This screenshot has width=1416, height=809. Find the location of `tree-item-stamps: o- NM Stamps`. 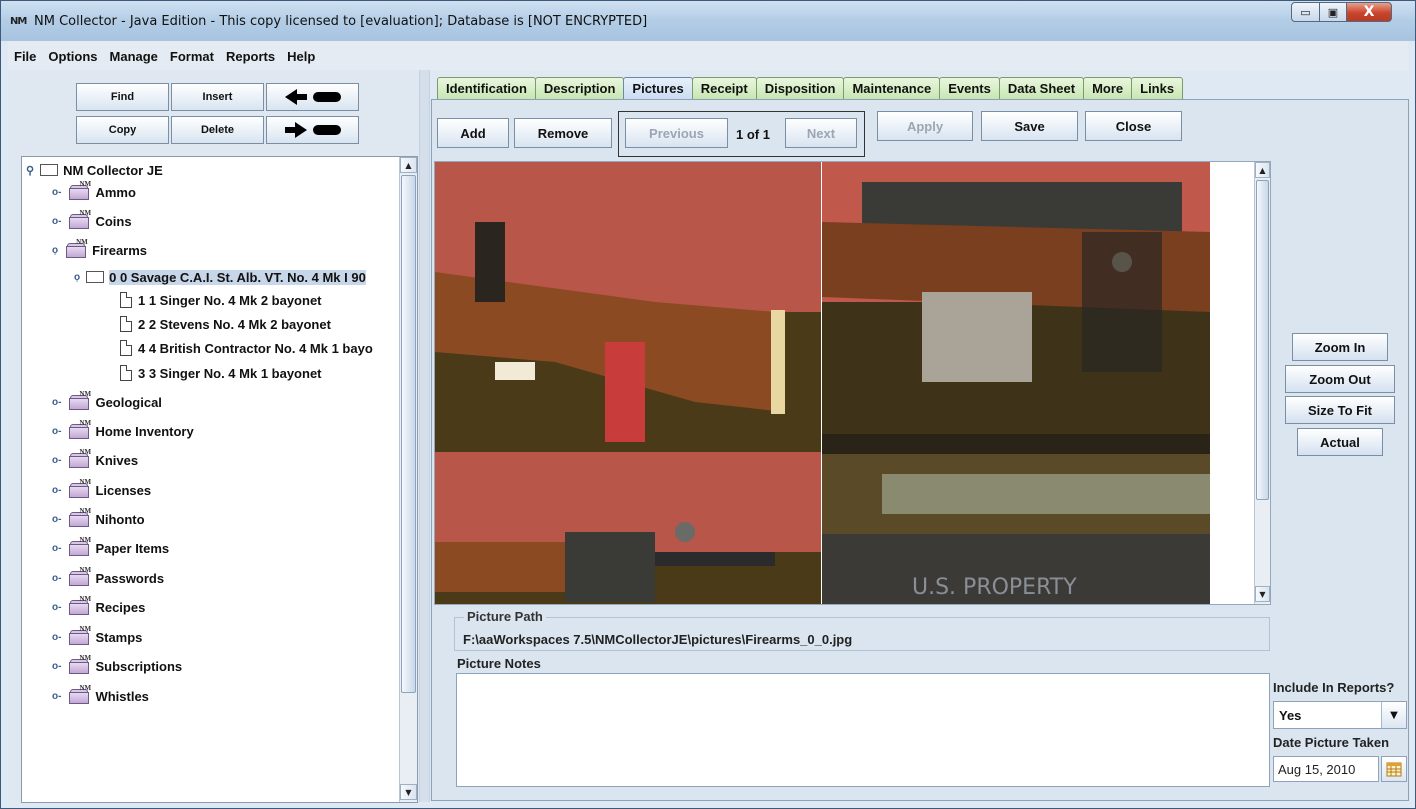

tree-item-stamps: o- NM Stamps is located at coordinates (97, 636).